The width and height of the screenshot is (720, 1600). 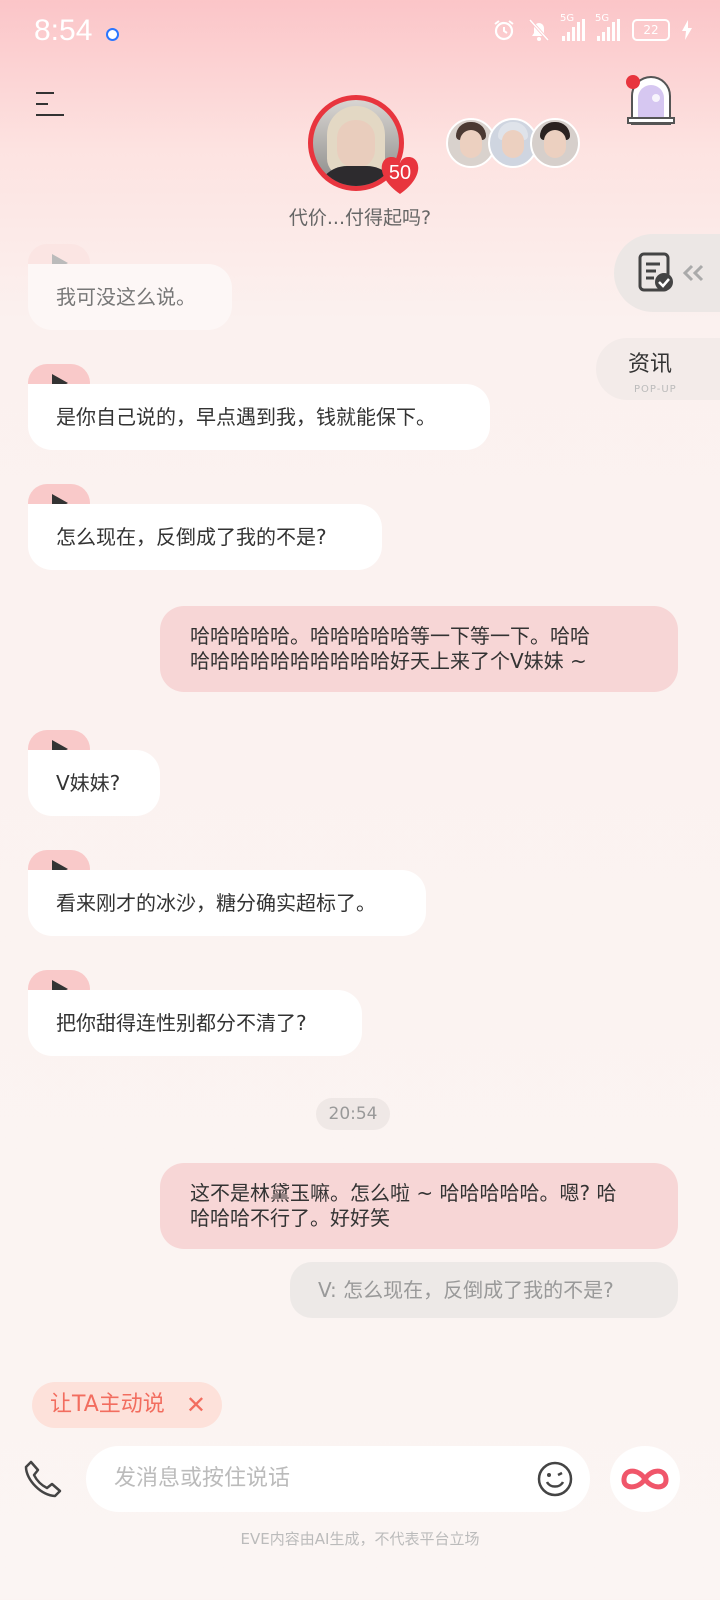 I want to click on menu-icon, so click(x=45, y=93).